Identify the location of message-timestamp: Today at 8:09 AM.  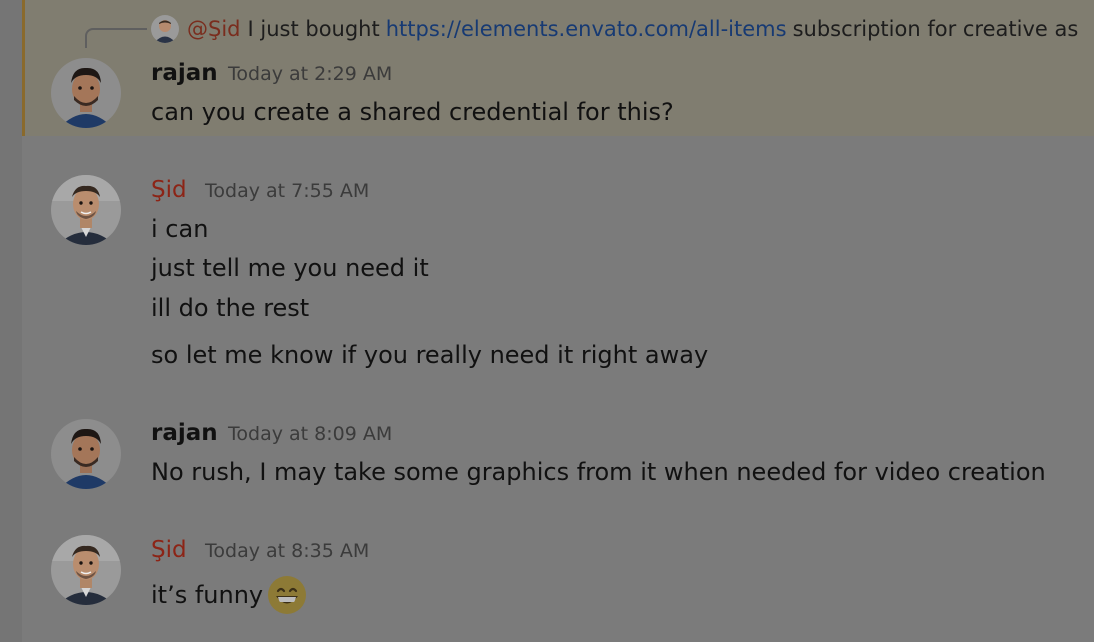
(310, 434).